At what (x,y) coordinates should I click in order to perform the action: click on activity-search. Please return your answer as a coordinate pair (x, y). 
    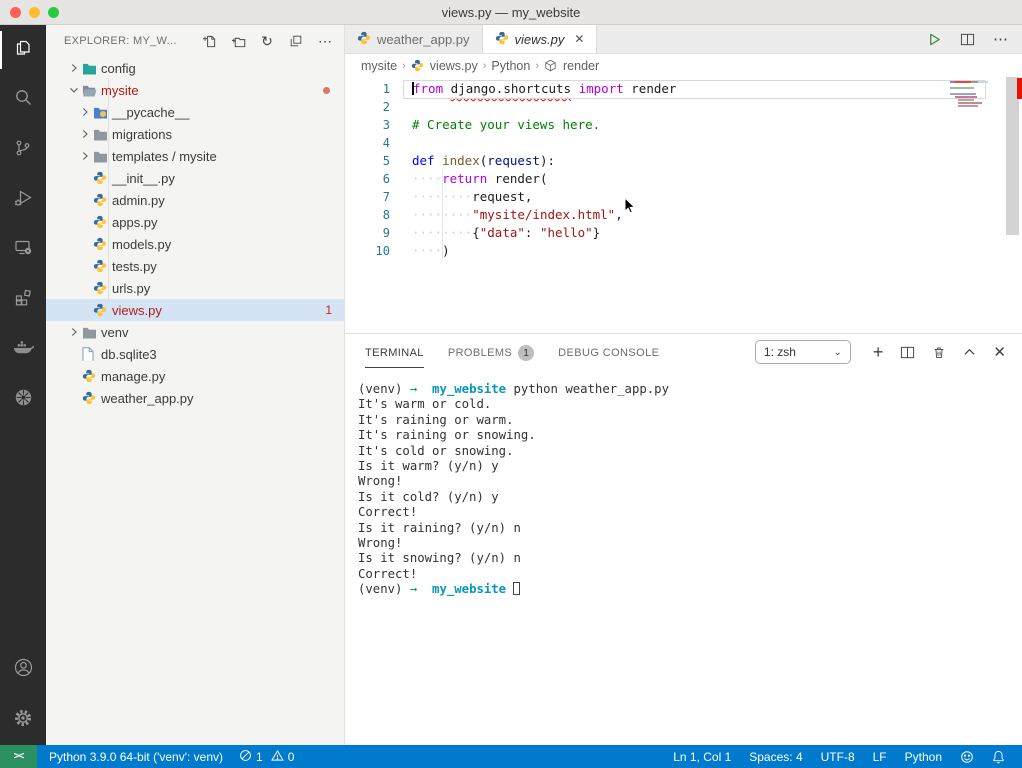
    Looking at the image, I should click on (23, 100).